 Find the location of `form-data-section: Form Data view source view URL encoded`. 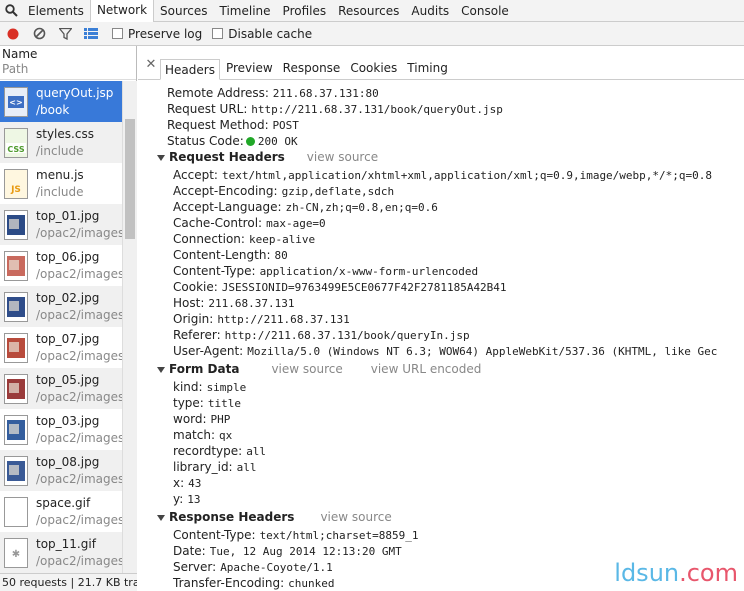

form-data-section: Form Data view source view URL encoded is located at coordinates (319, 369).